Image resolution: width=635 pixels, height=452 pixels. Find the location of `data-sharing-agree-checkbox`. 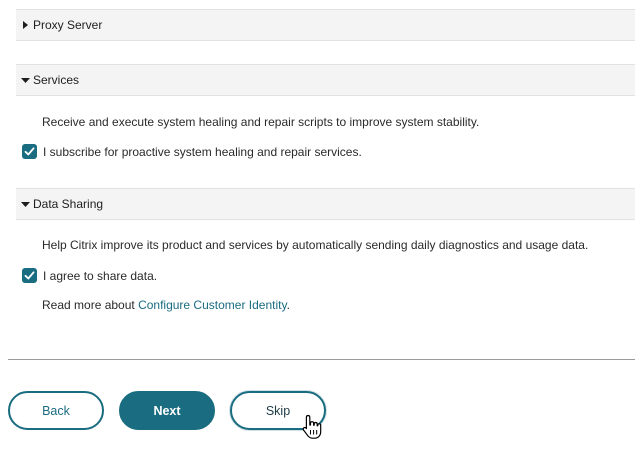

data-sharing-agree-checkbox is located at coordinates (29, 275).